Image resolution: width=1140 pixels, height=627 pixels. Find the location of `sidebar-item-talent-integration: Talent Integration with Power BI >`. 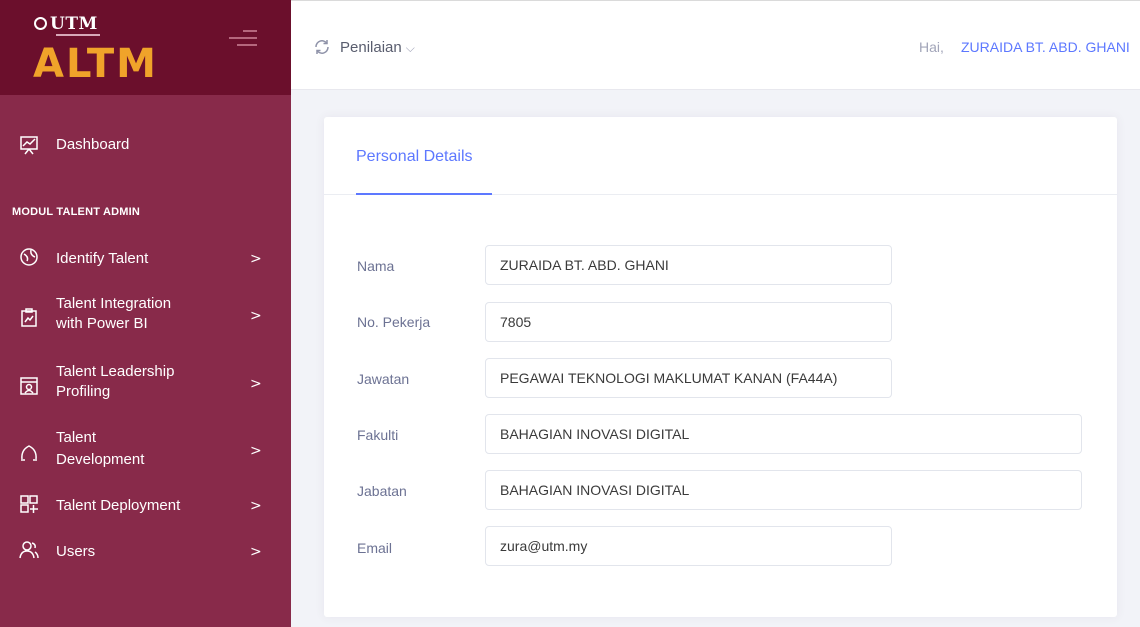

sidebar-item-talent-integration: Talent Integration with Power BI > is located at coordinates (145, 315).